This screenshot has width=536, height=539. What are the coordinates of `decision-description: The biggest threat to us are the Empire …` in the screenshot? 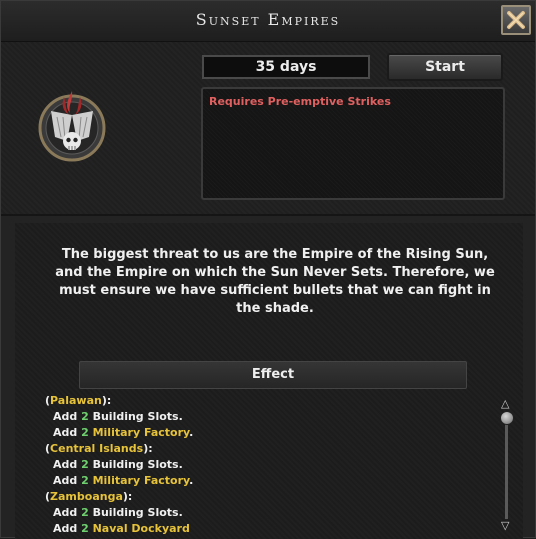 It's located at (275, 281).